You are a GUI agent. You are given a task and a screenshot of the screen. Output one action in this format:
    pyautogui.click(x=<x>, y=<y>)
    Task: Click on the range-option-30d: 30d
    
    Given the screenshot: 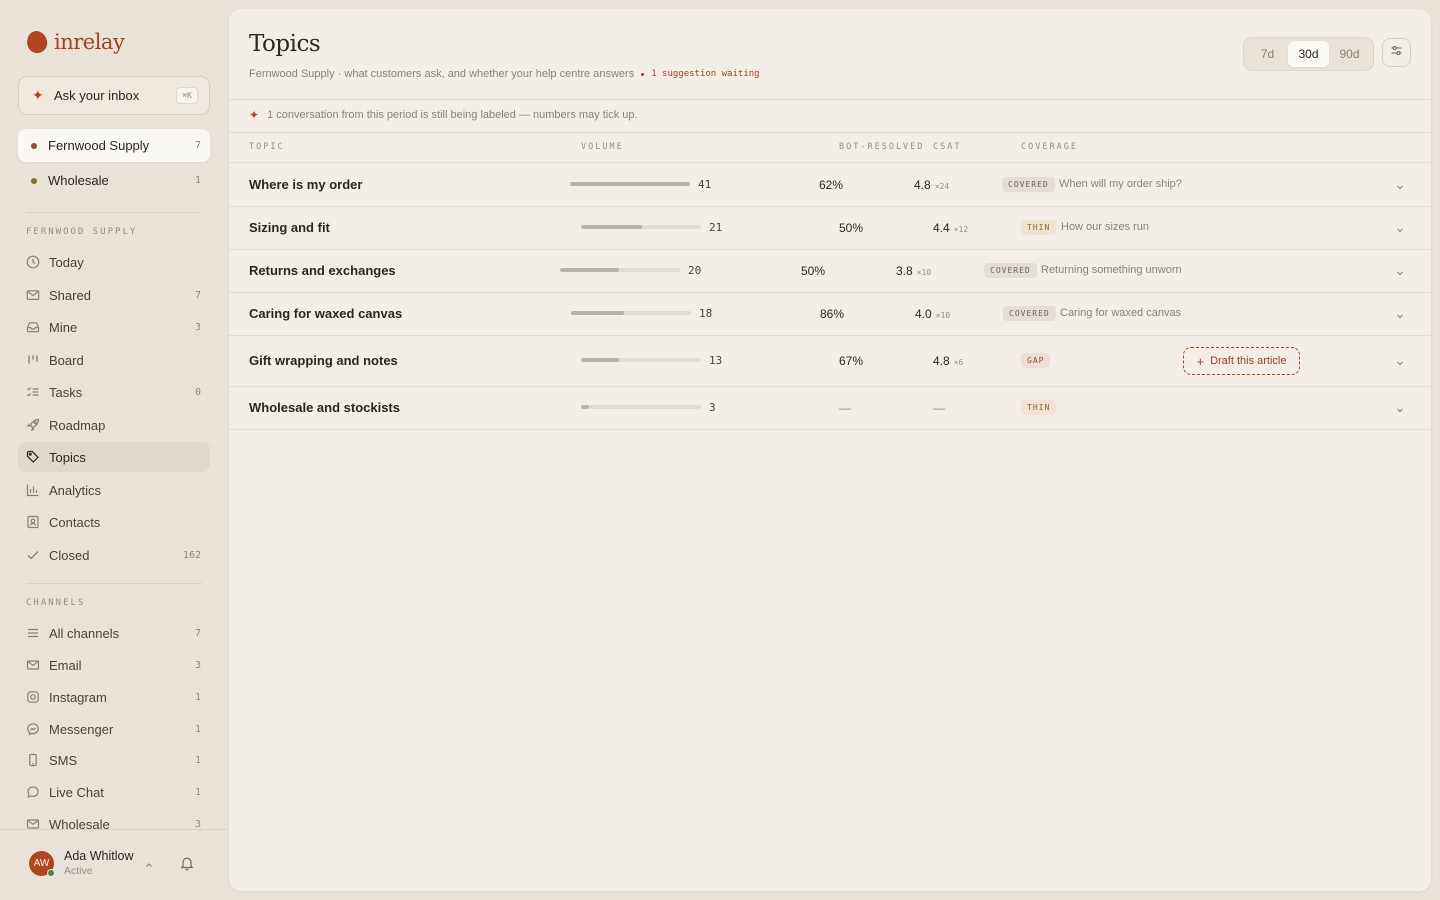 What is the action you would take?
    pyautogui.click(x=1308, y=54)
    